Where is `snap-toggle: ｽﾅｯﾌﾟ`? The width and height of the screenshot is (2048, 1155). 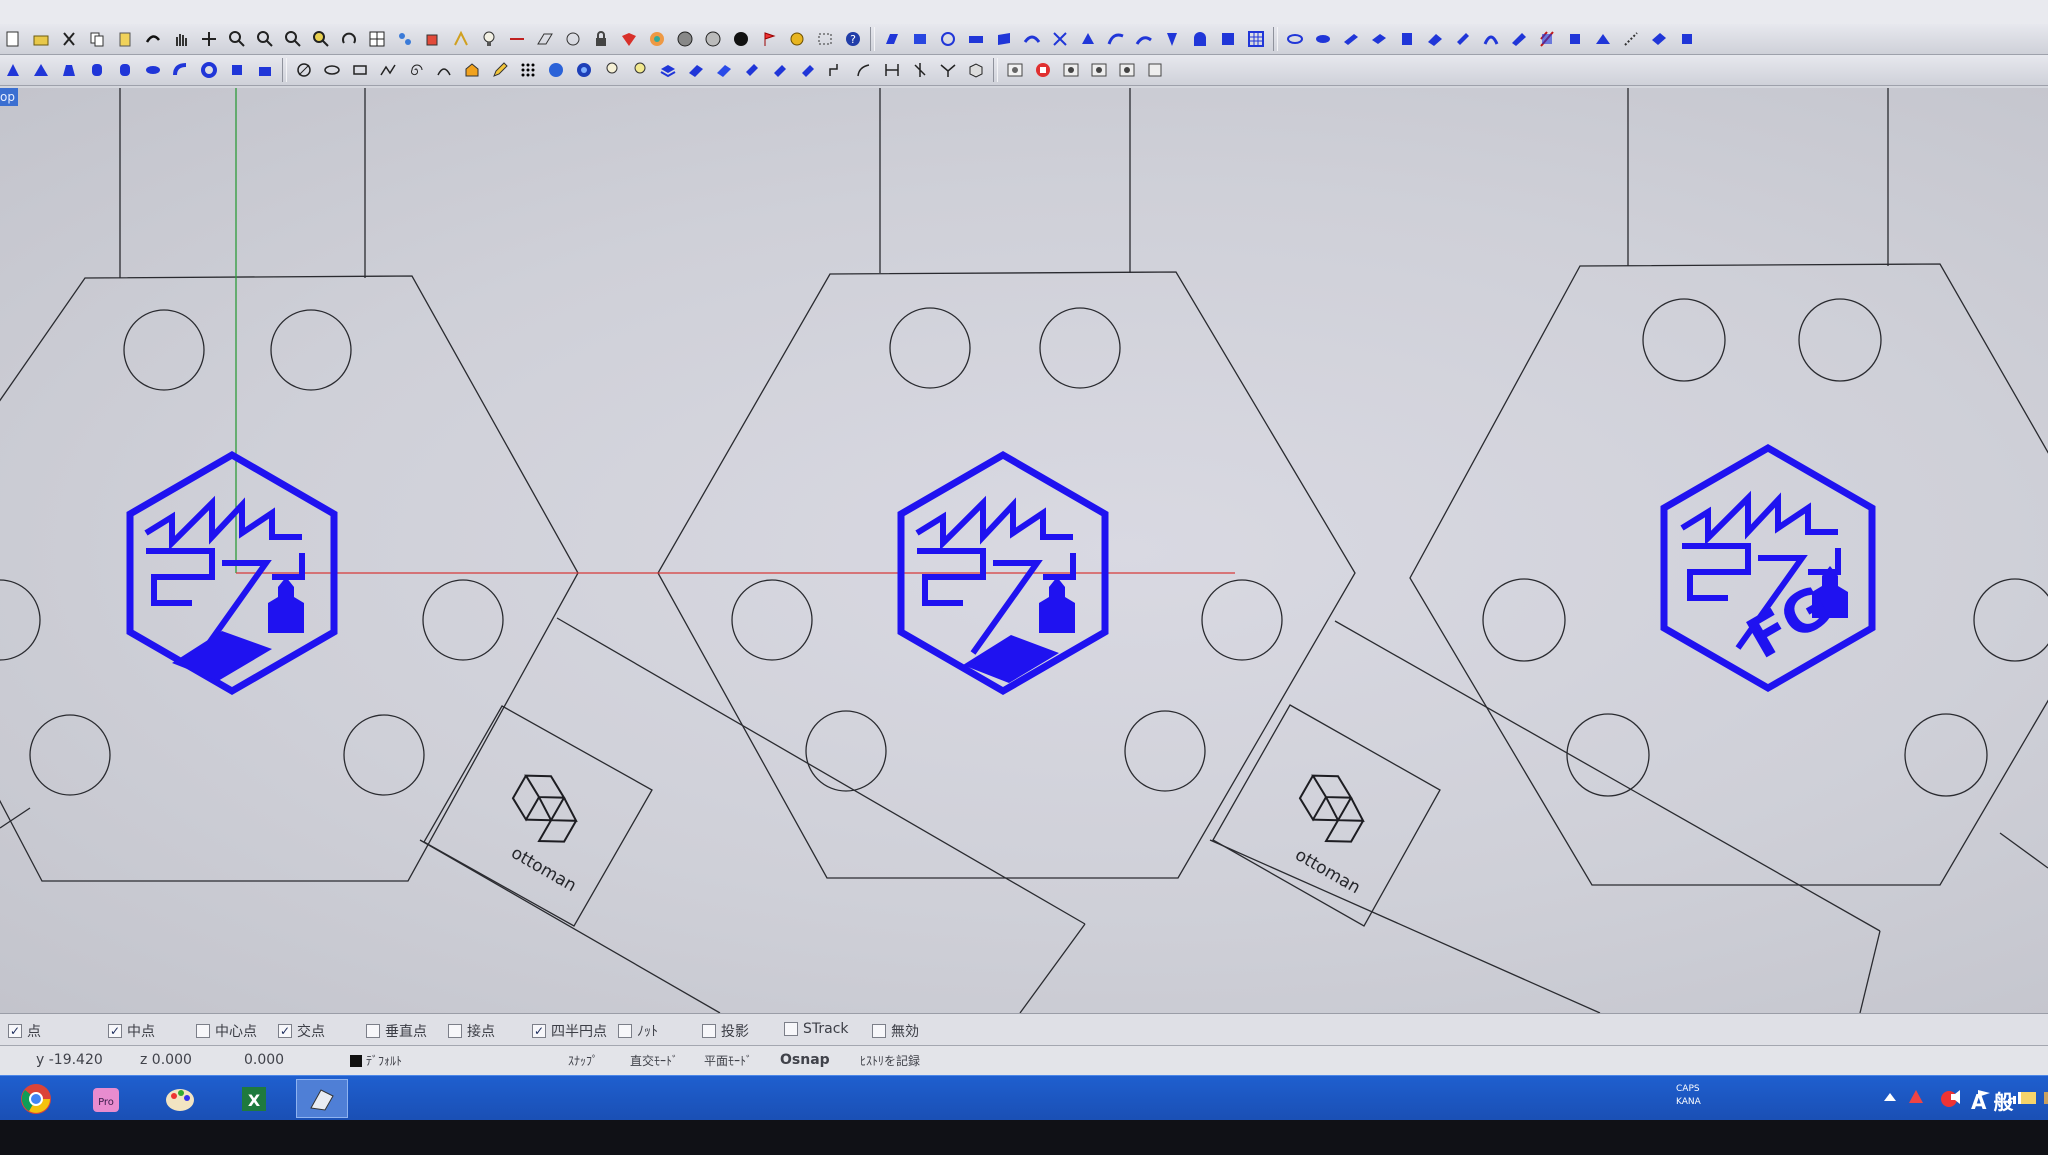
snap-toggle: ｽﾅｯﾌﾟ is located at coordinates (583, 1060).